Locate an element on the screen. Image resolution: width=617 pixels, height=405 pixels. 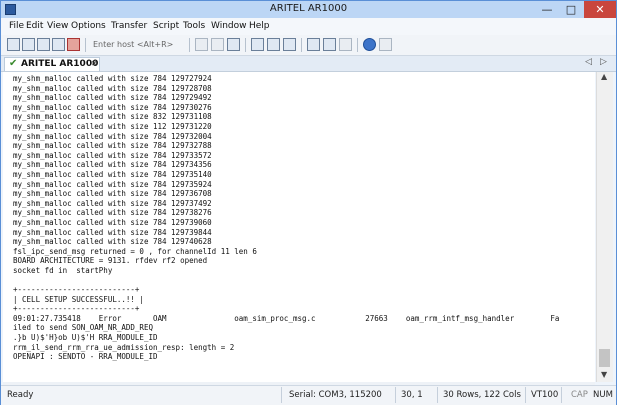
maximize-button: □ is located at coordinates (571, 9).